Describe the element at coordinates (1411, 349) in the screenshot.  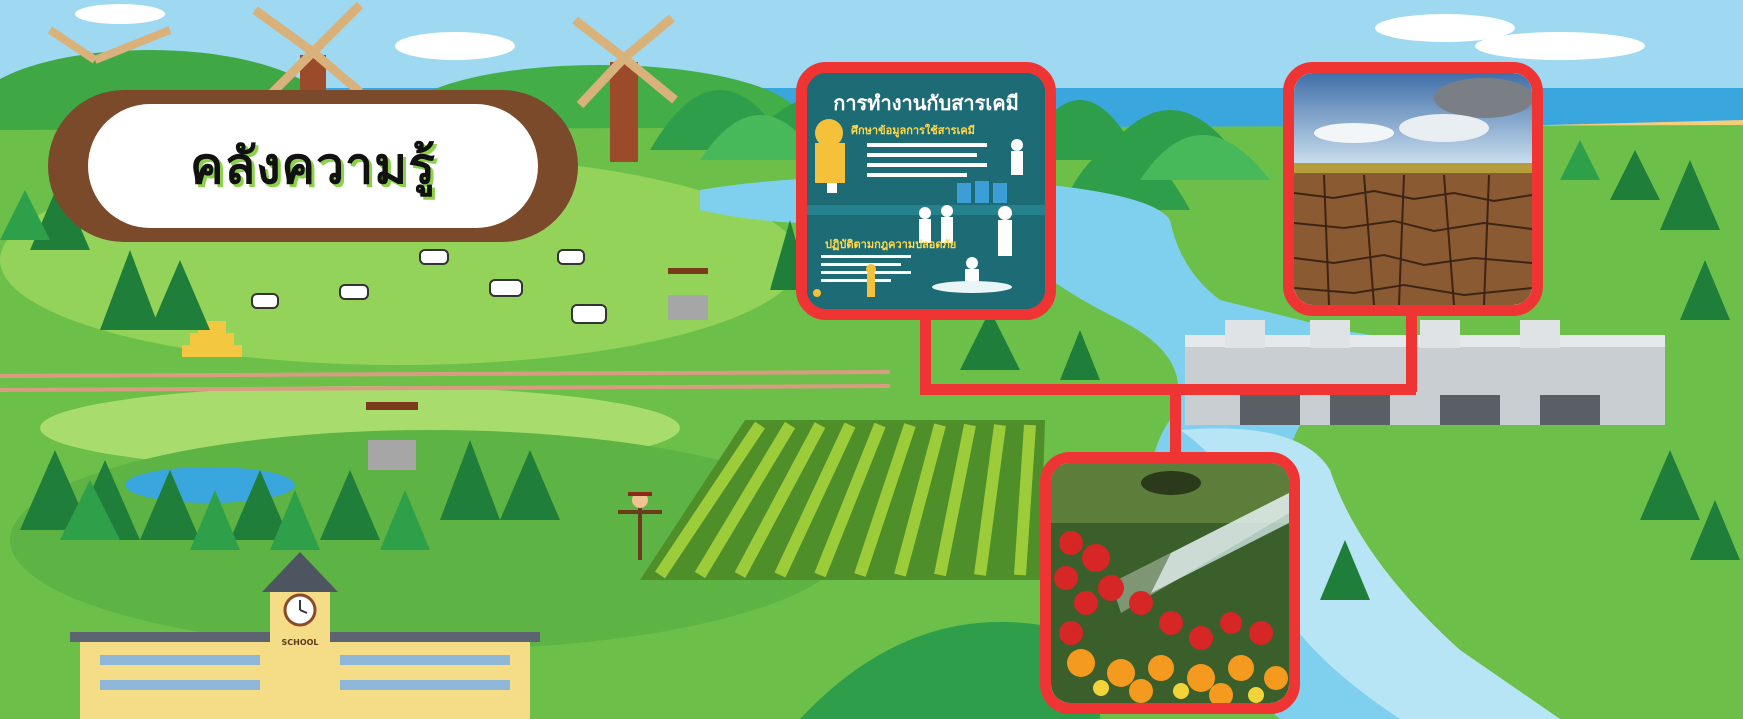
I see `connector-line-right-vertical` at that location.